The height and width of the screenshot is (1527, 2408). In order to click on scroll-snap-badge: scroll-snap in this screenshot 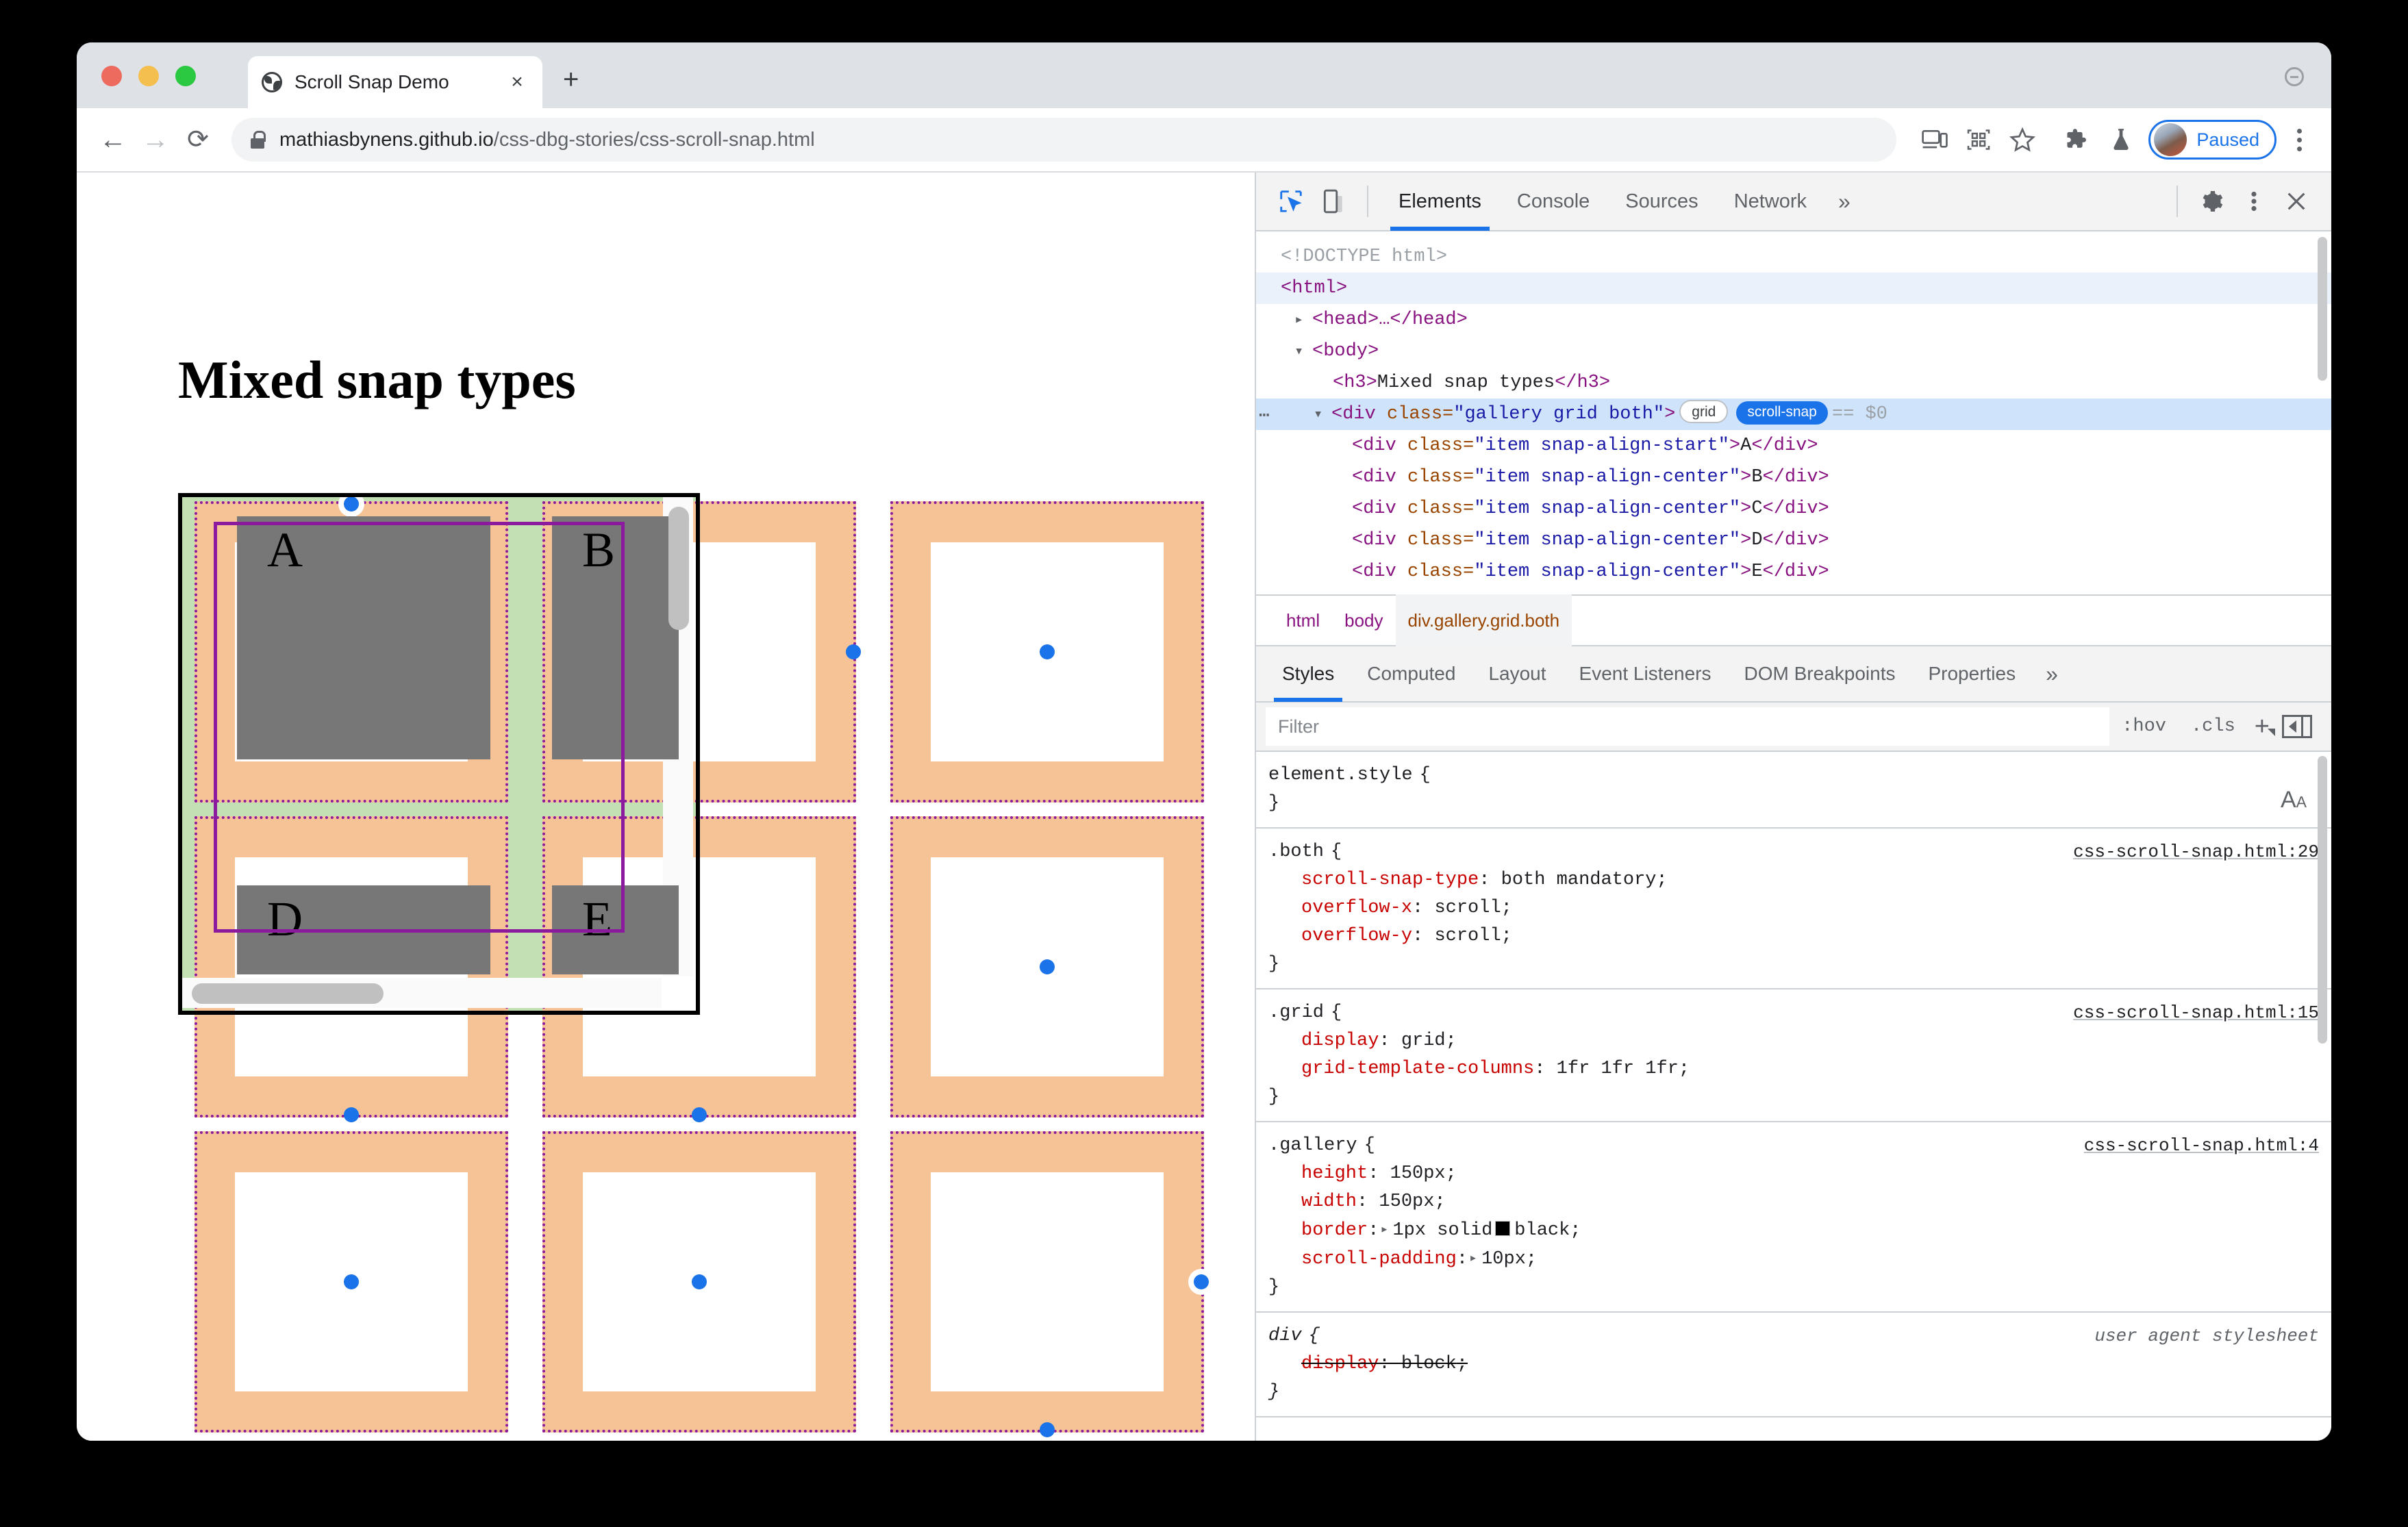, I will do `click(1782, 413)`.